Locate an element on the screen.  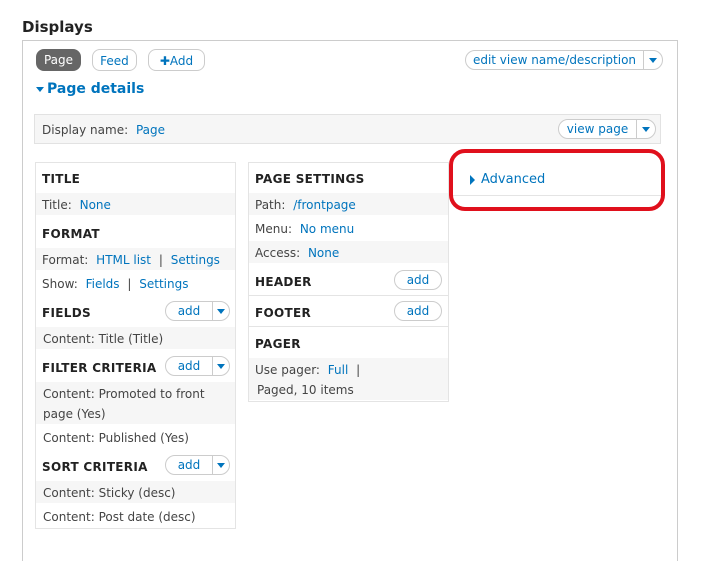
footer-add-label: add is located at coordinates (418, 311).